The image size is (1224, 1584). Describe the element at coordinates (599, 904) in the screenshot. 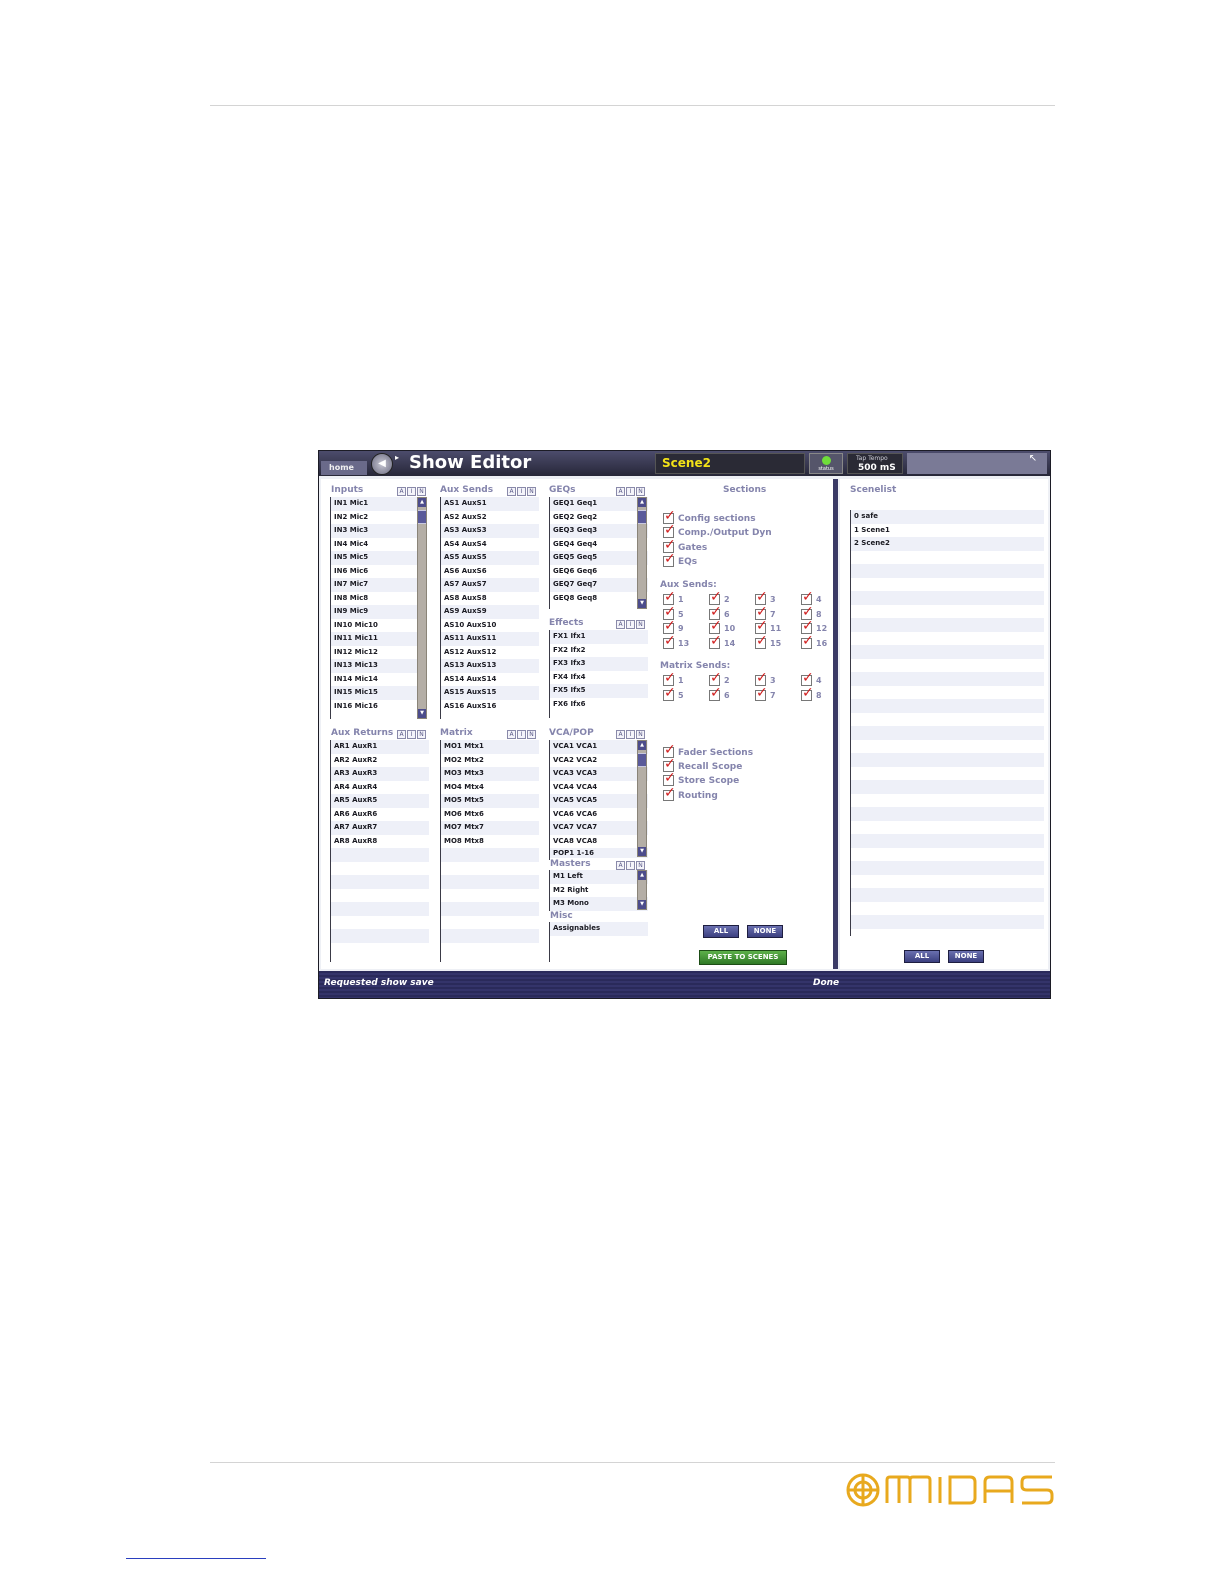

I see `list-item: M3 Mono` at that location.